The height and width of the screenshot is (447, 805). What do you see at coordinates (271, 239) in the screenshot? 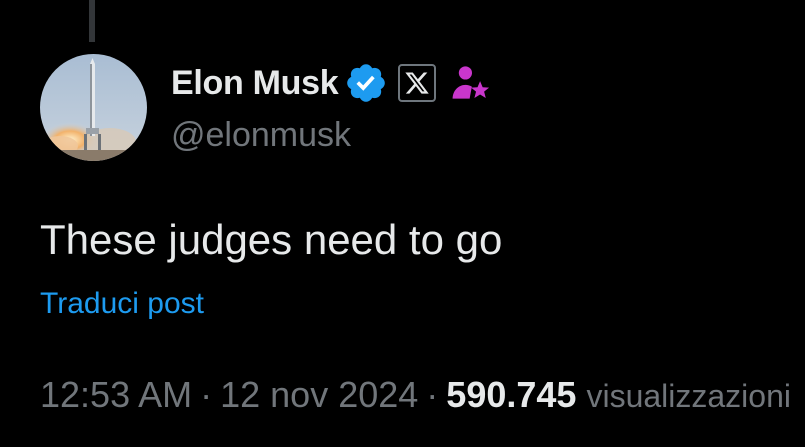
I see `post-text: These judges need to go` at bounding box center [271, 239].